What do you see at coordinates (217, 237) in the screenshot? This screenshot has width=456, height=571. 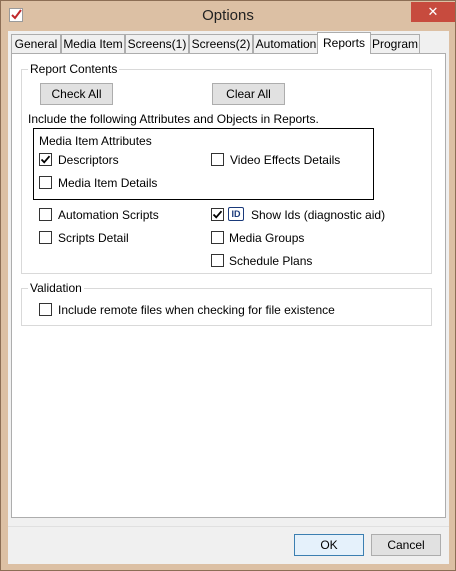 I see `media-groups-checkbox` at bounding box center [217, 237].